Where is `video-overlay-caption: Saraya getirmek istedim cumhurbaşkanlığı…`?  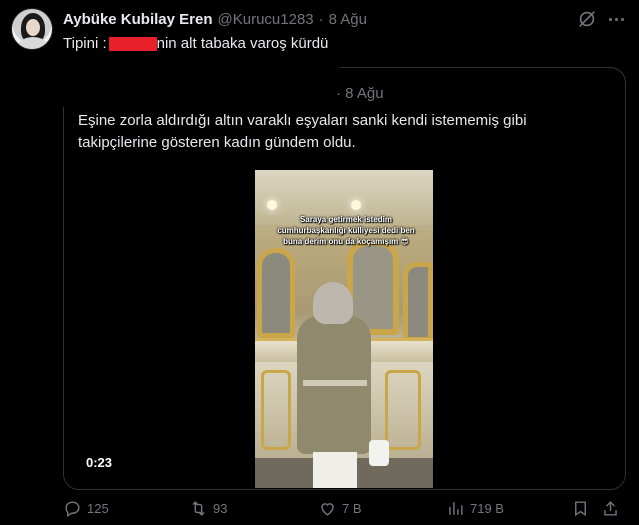
video-overlay-caption: Saraya getirmek istedim cumhurbaşkanlığı… is located at coordinates (346, 230).